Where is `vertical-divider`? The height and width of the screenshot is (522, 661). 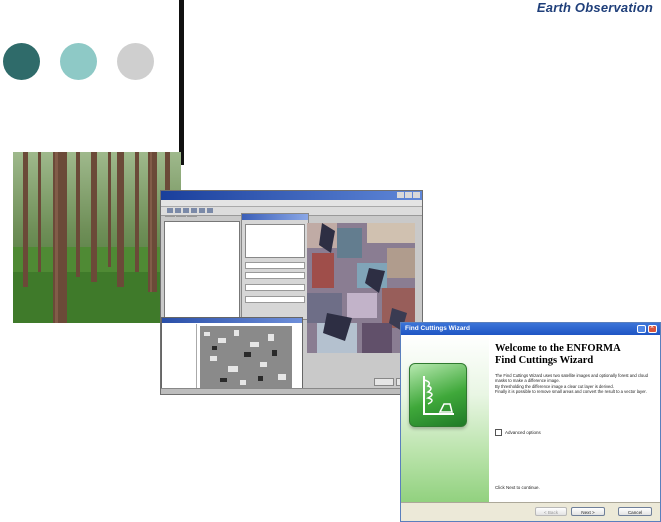
vertical-divider is located at coordinates (181, 82).